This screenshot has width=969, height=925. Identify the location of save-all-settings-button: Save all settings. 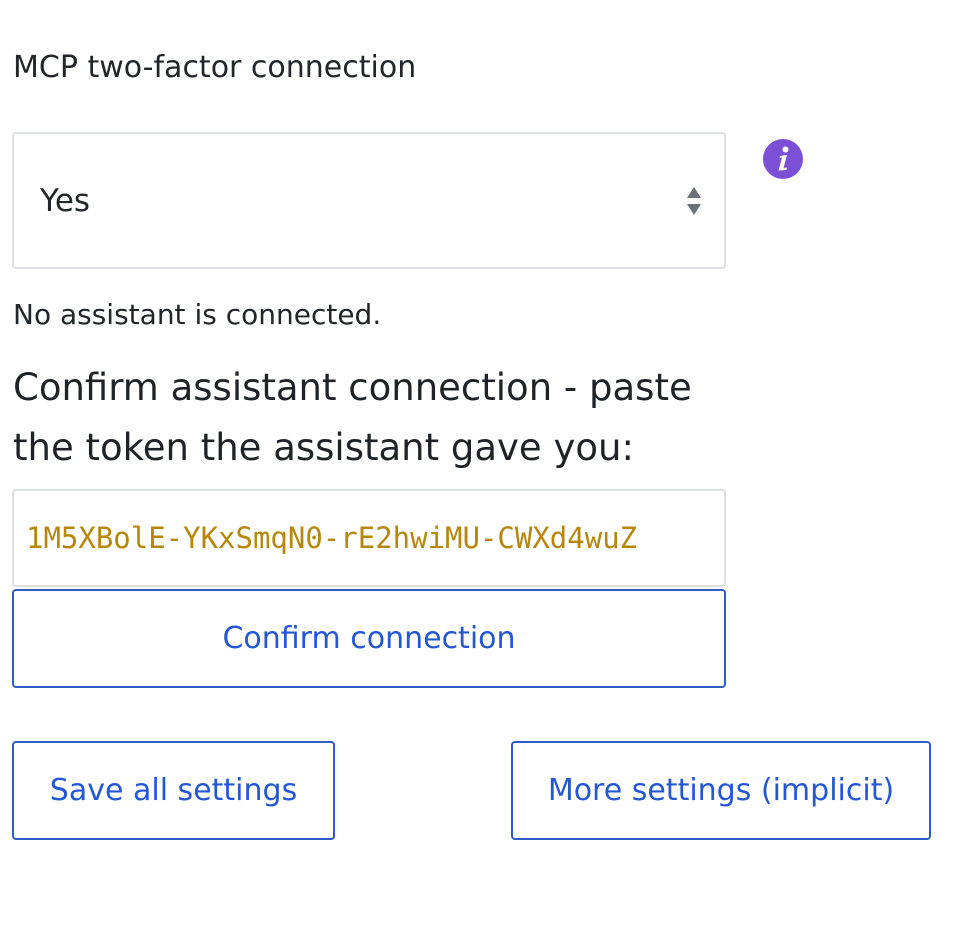
(173, 790).